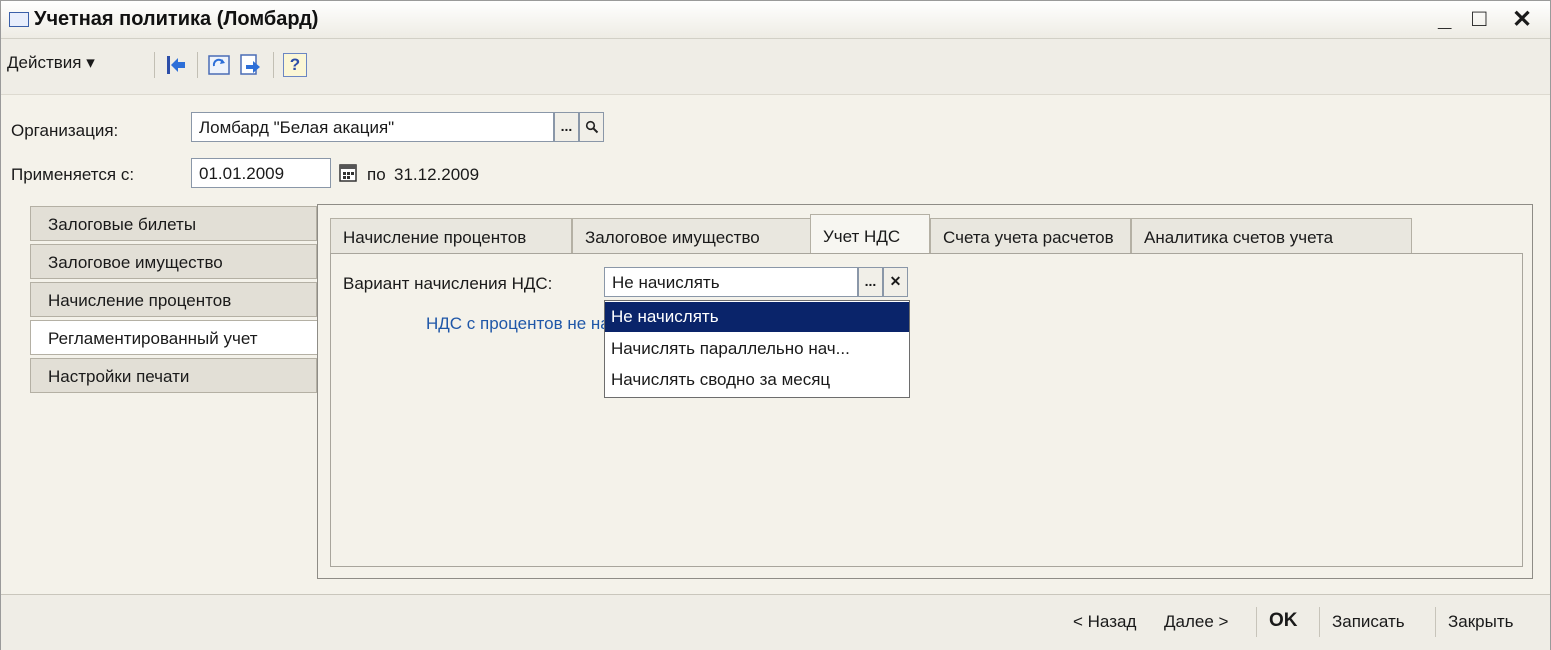  What do you see at coordinates (250, 65) in the screenshot?
I see `go-to-icon` at bounding box center [250, 65].